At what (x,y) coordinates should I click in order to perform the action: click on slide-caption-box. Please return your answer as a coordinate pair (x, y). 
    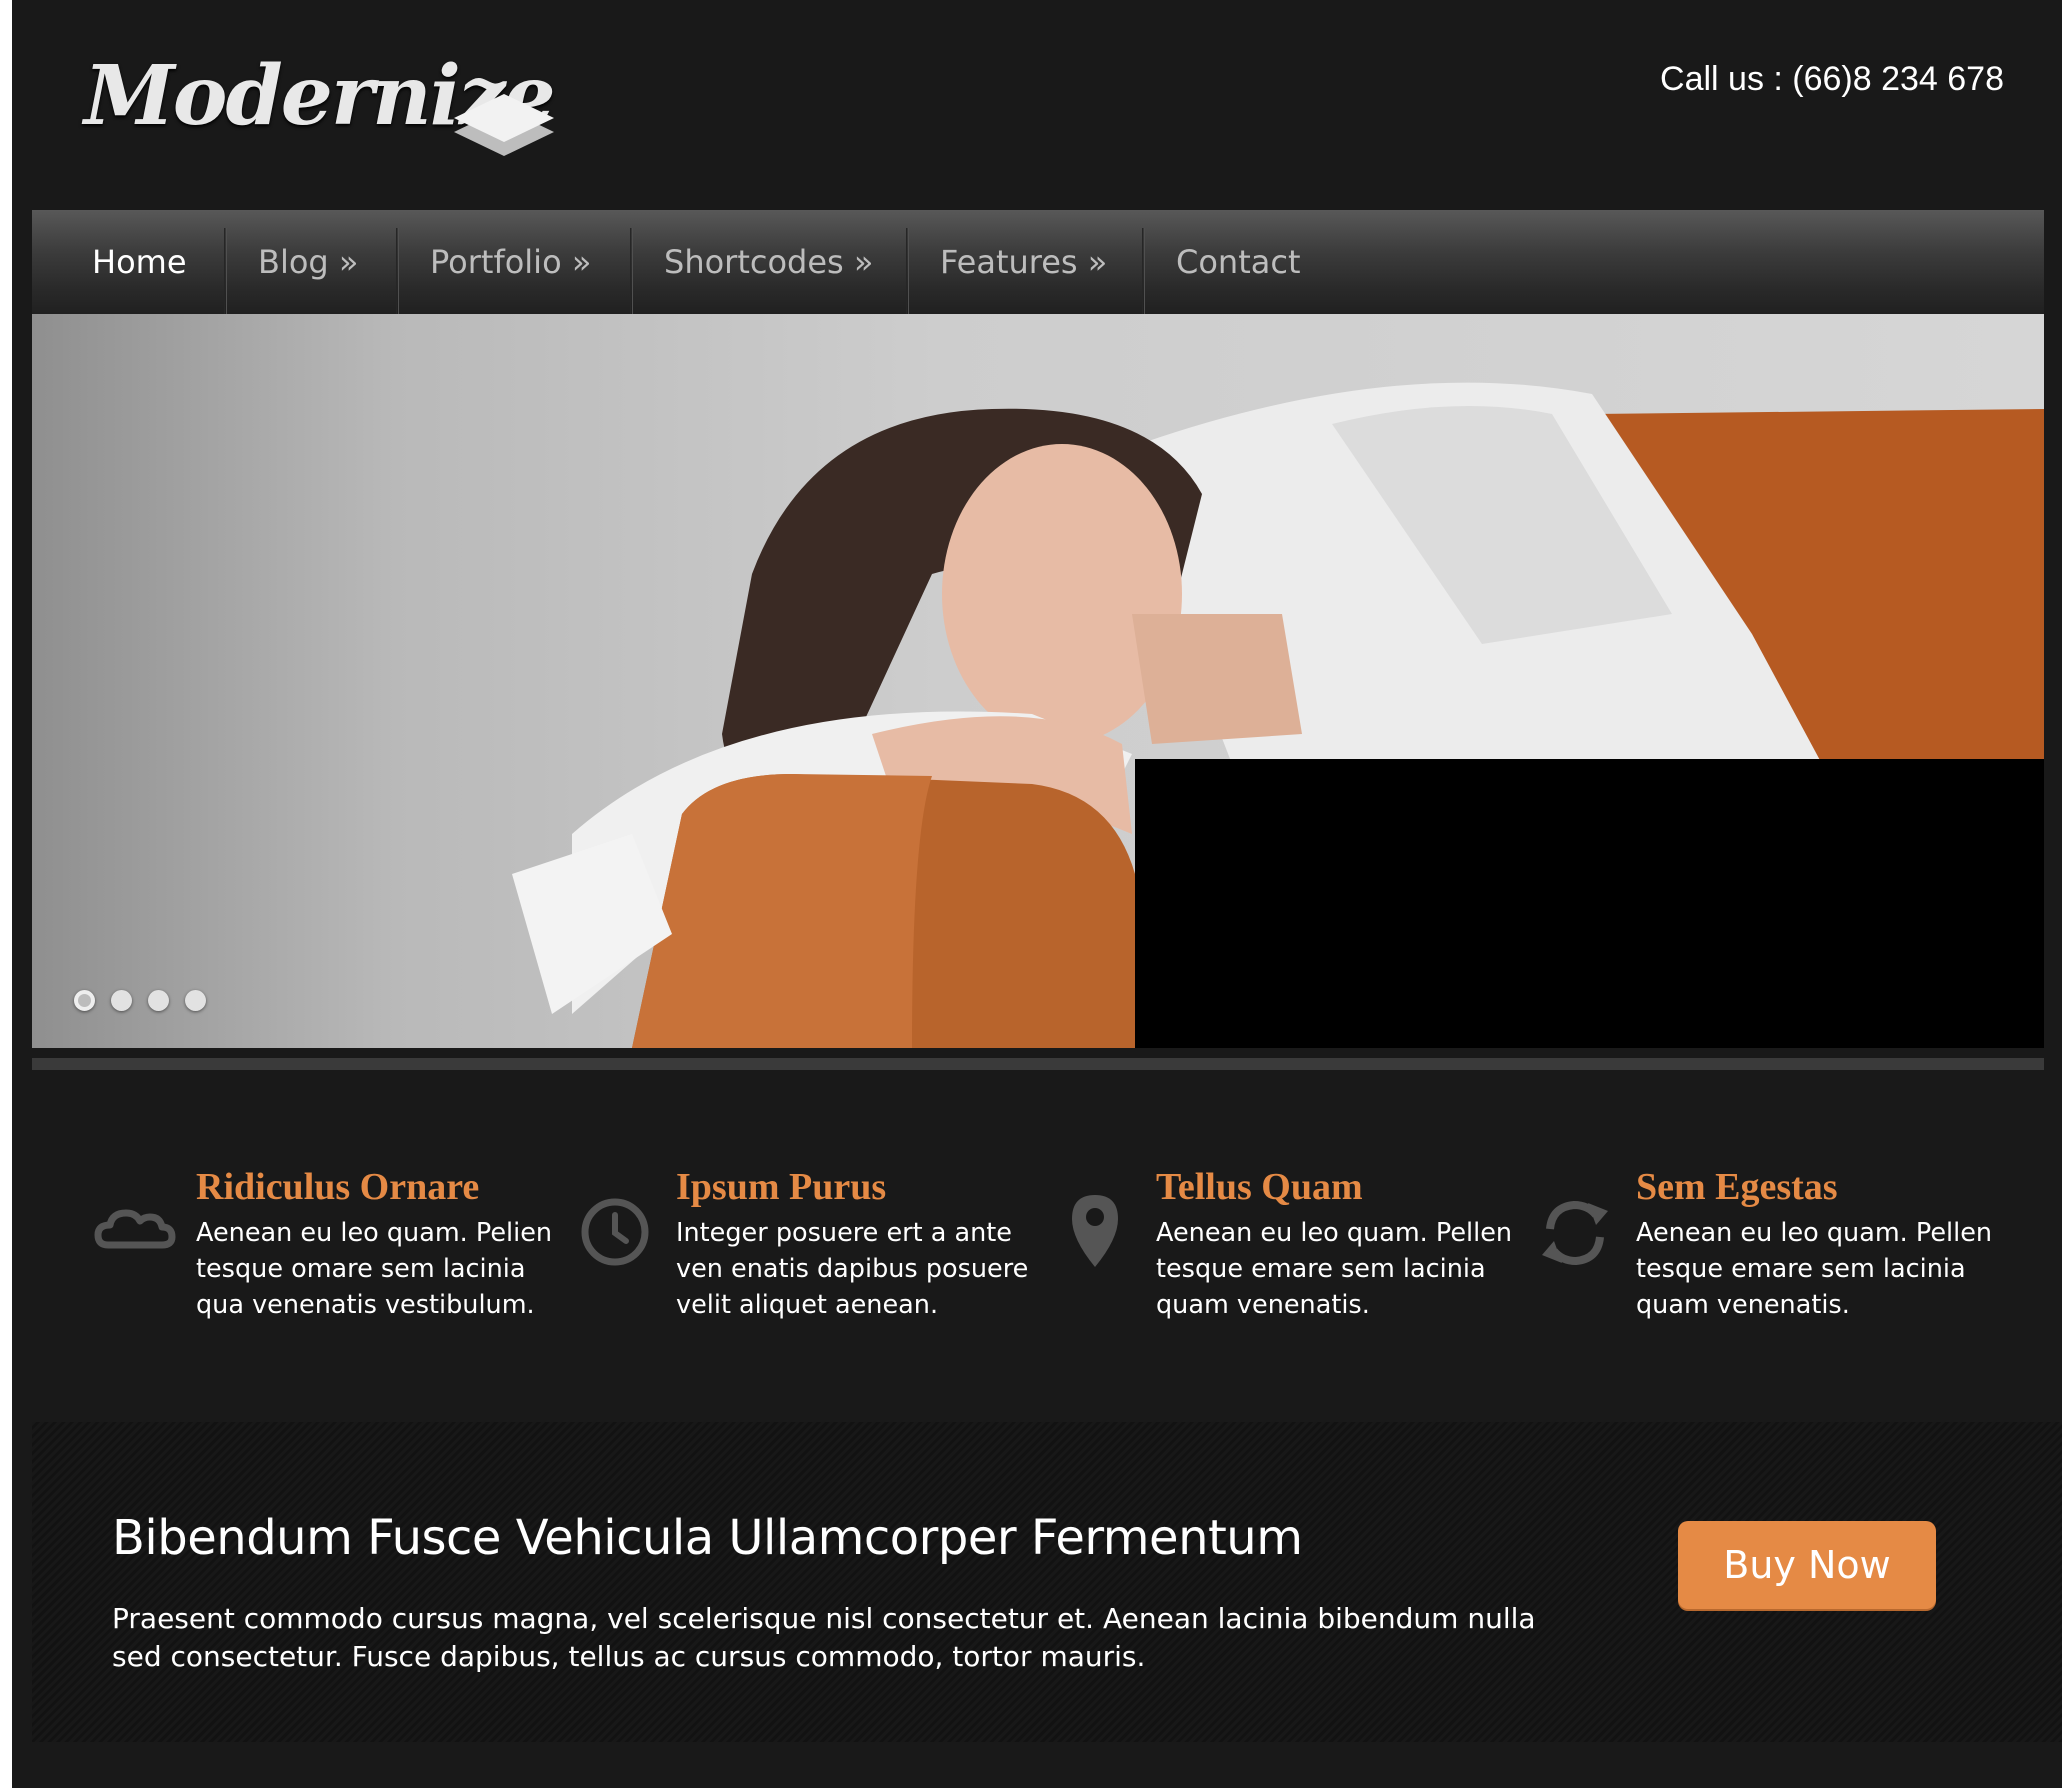
    Looking at the image, I should click on (1589, 903).